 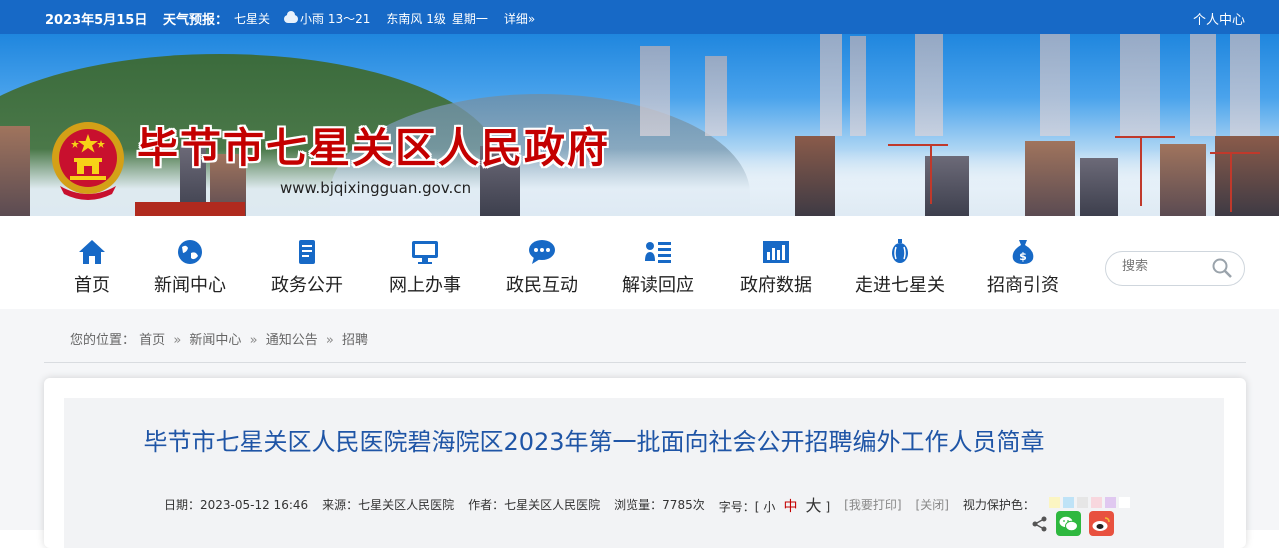 What do you see at coordinates (376, 188) in the screenshot?
I see `site-url: www.bjqixingguan.gov.cn` at bounding box center [376, 188].